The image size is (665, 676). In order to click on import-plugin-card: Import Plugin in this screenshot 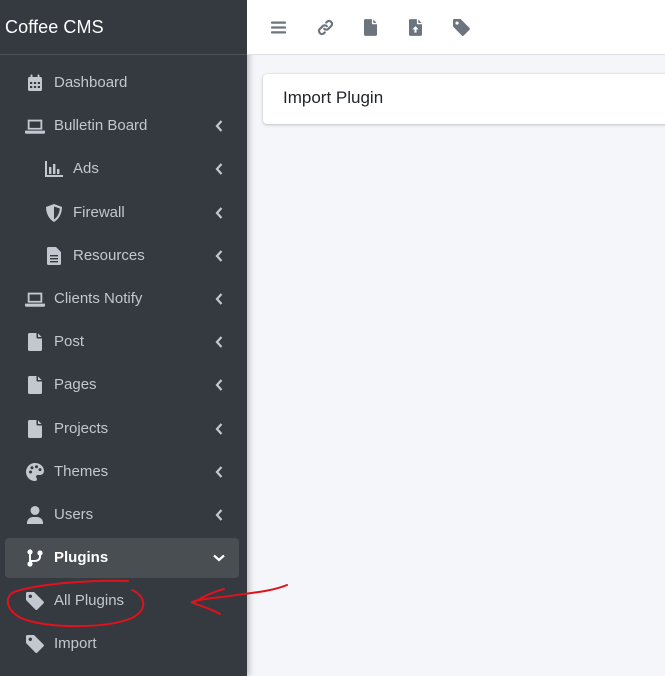, I will do `click(464, 99)`.